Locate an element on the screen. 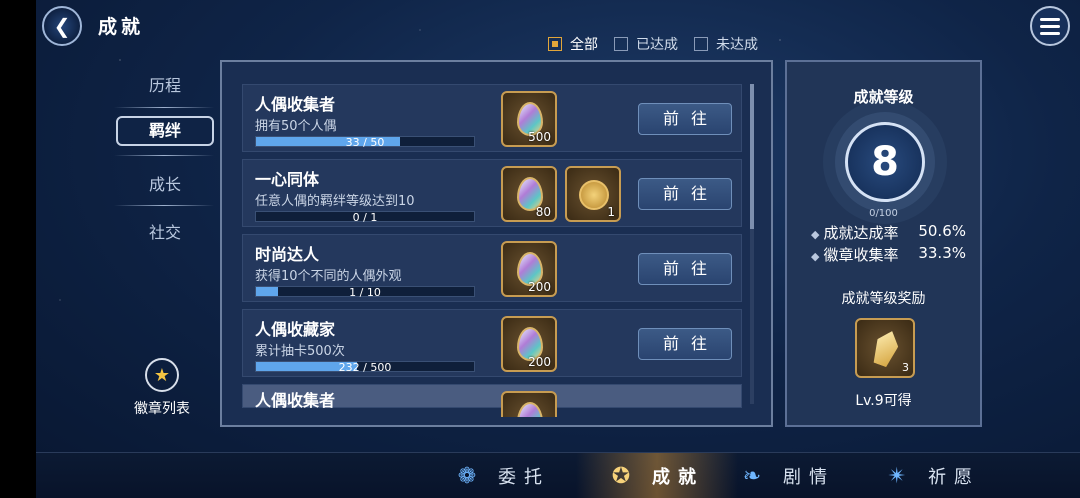  stat-badge-collection: ◆ 徽章收集率 33.3% is located at coordinates (888, 254).